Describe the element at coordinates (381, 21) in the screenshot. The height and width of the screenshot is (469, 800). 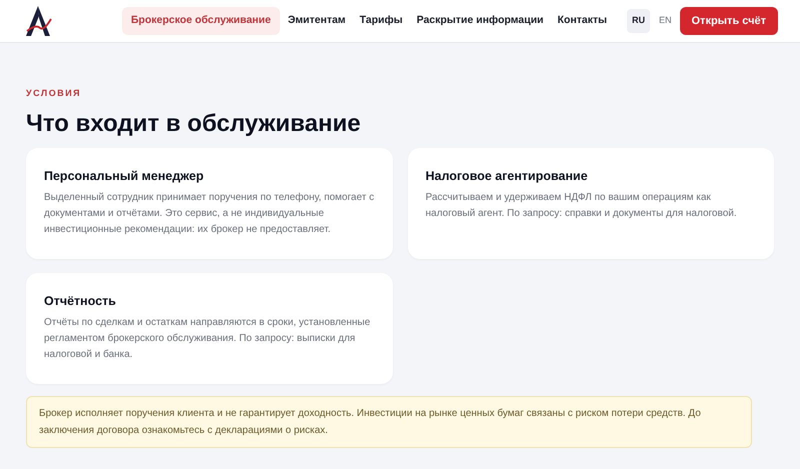
I see `nav-link: Тарифы` at that location.